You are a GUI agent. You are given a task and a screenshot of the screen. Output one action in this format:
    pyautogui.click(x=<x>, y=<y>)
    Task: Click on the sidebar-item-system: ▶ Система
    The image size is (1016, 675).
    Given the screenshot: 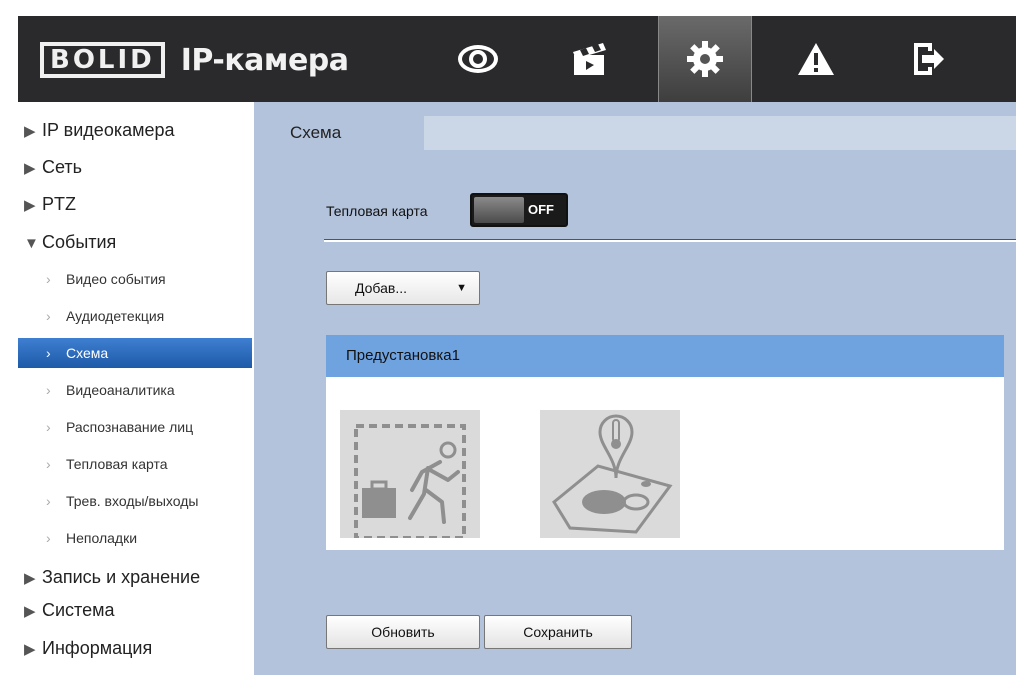 What is the action you would take?
    pyautogui.click(x=69, y=610)
    